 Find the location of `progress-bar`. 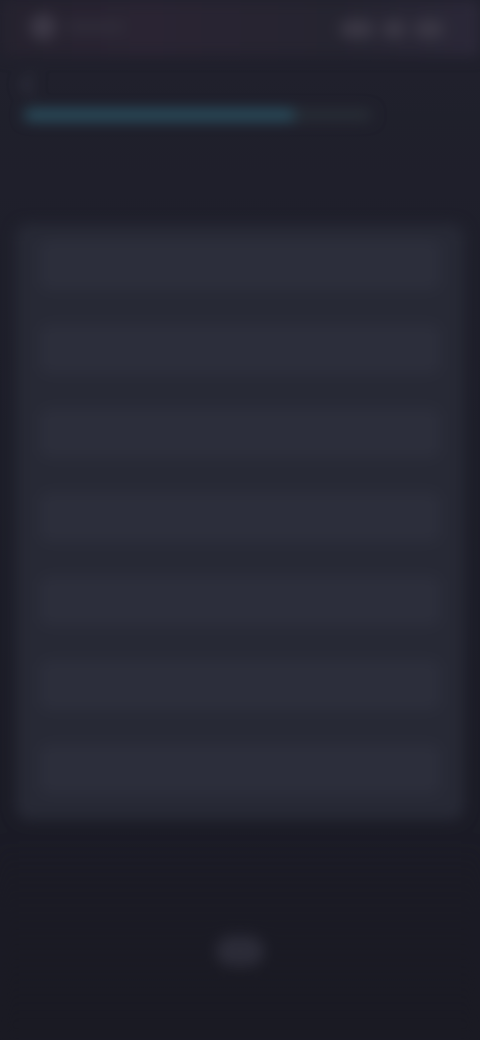

progress-bar is located at coordinates (198, 115).